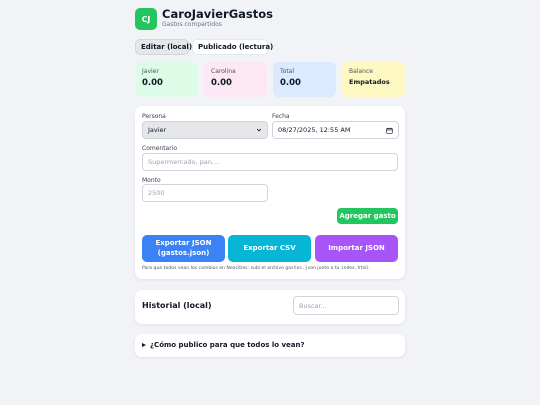 This screenshot has width=540, height=405. I want to click on publish-faq-toggle: ¿Cómo publico para que todos lo vean?, so click(223, 345).